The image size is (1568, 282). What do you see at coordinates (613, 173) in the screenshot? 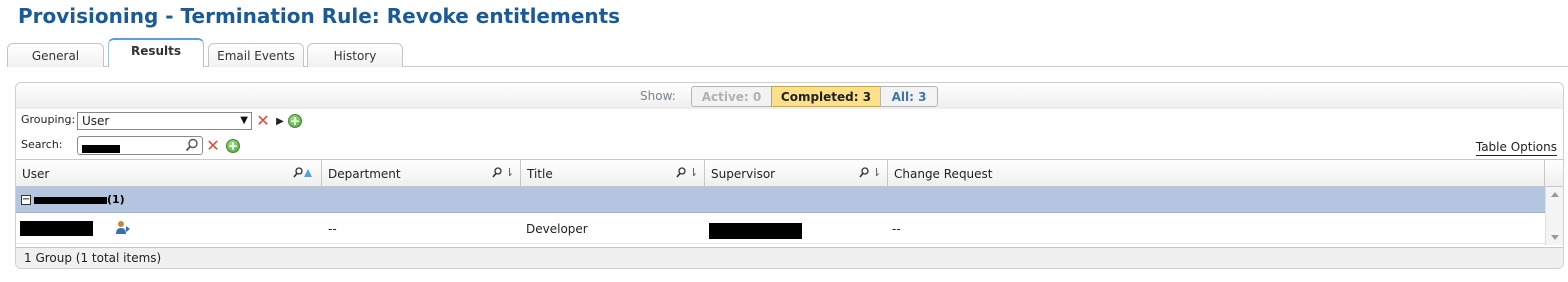
I see `column-header-title: Title ⇂` at bounding box center [613, 173].